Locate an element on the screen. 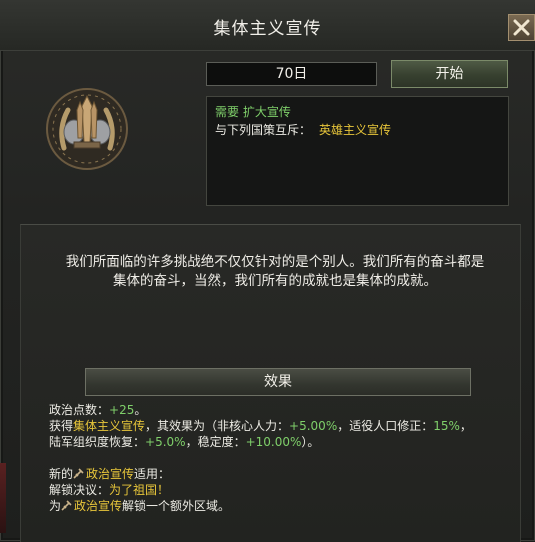  effect-national-spirit: 获得集体主义宣传，其效果为（非核心人力：+5.00%，适役人口修正：15%， is located at coordinates (279, 426).